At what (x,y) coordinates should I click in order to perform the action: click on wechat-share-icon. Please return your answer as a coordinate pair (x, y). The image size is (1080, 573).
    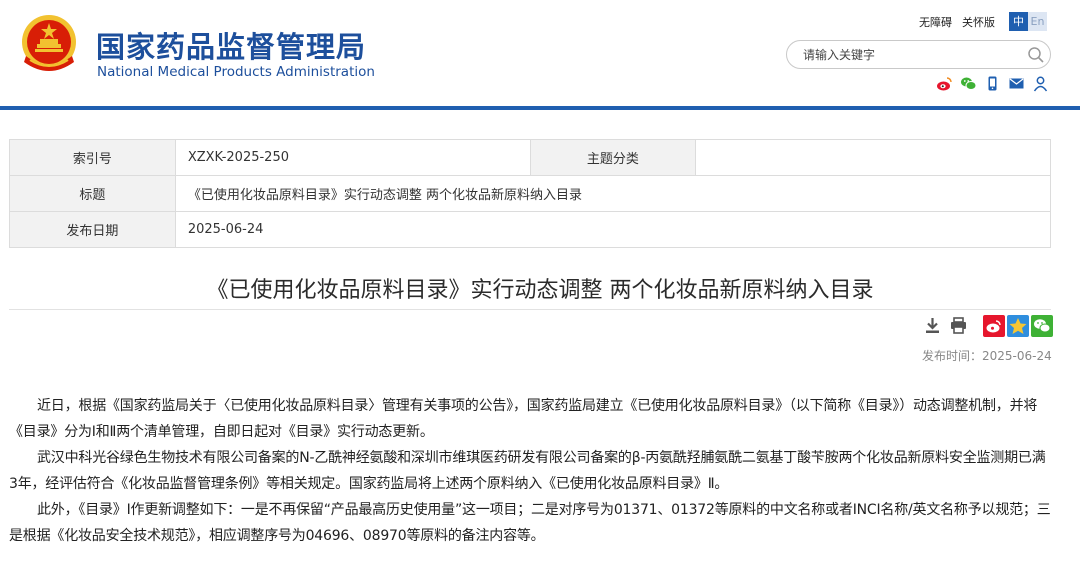
    Looking at the image, I should click on (1042, 326).